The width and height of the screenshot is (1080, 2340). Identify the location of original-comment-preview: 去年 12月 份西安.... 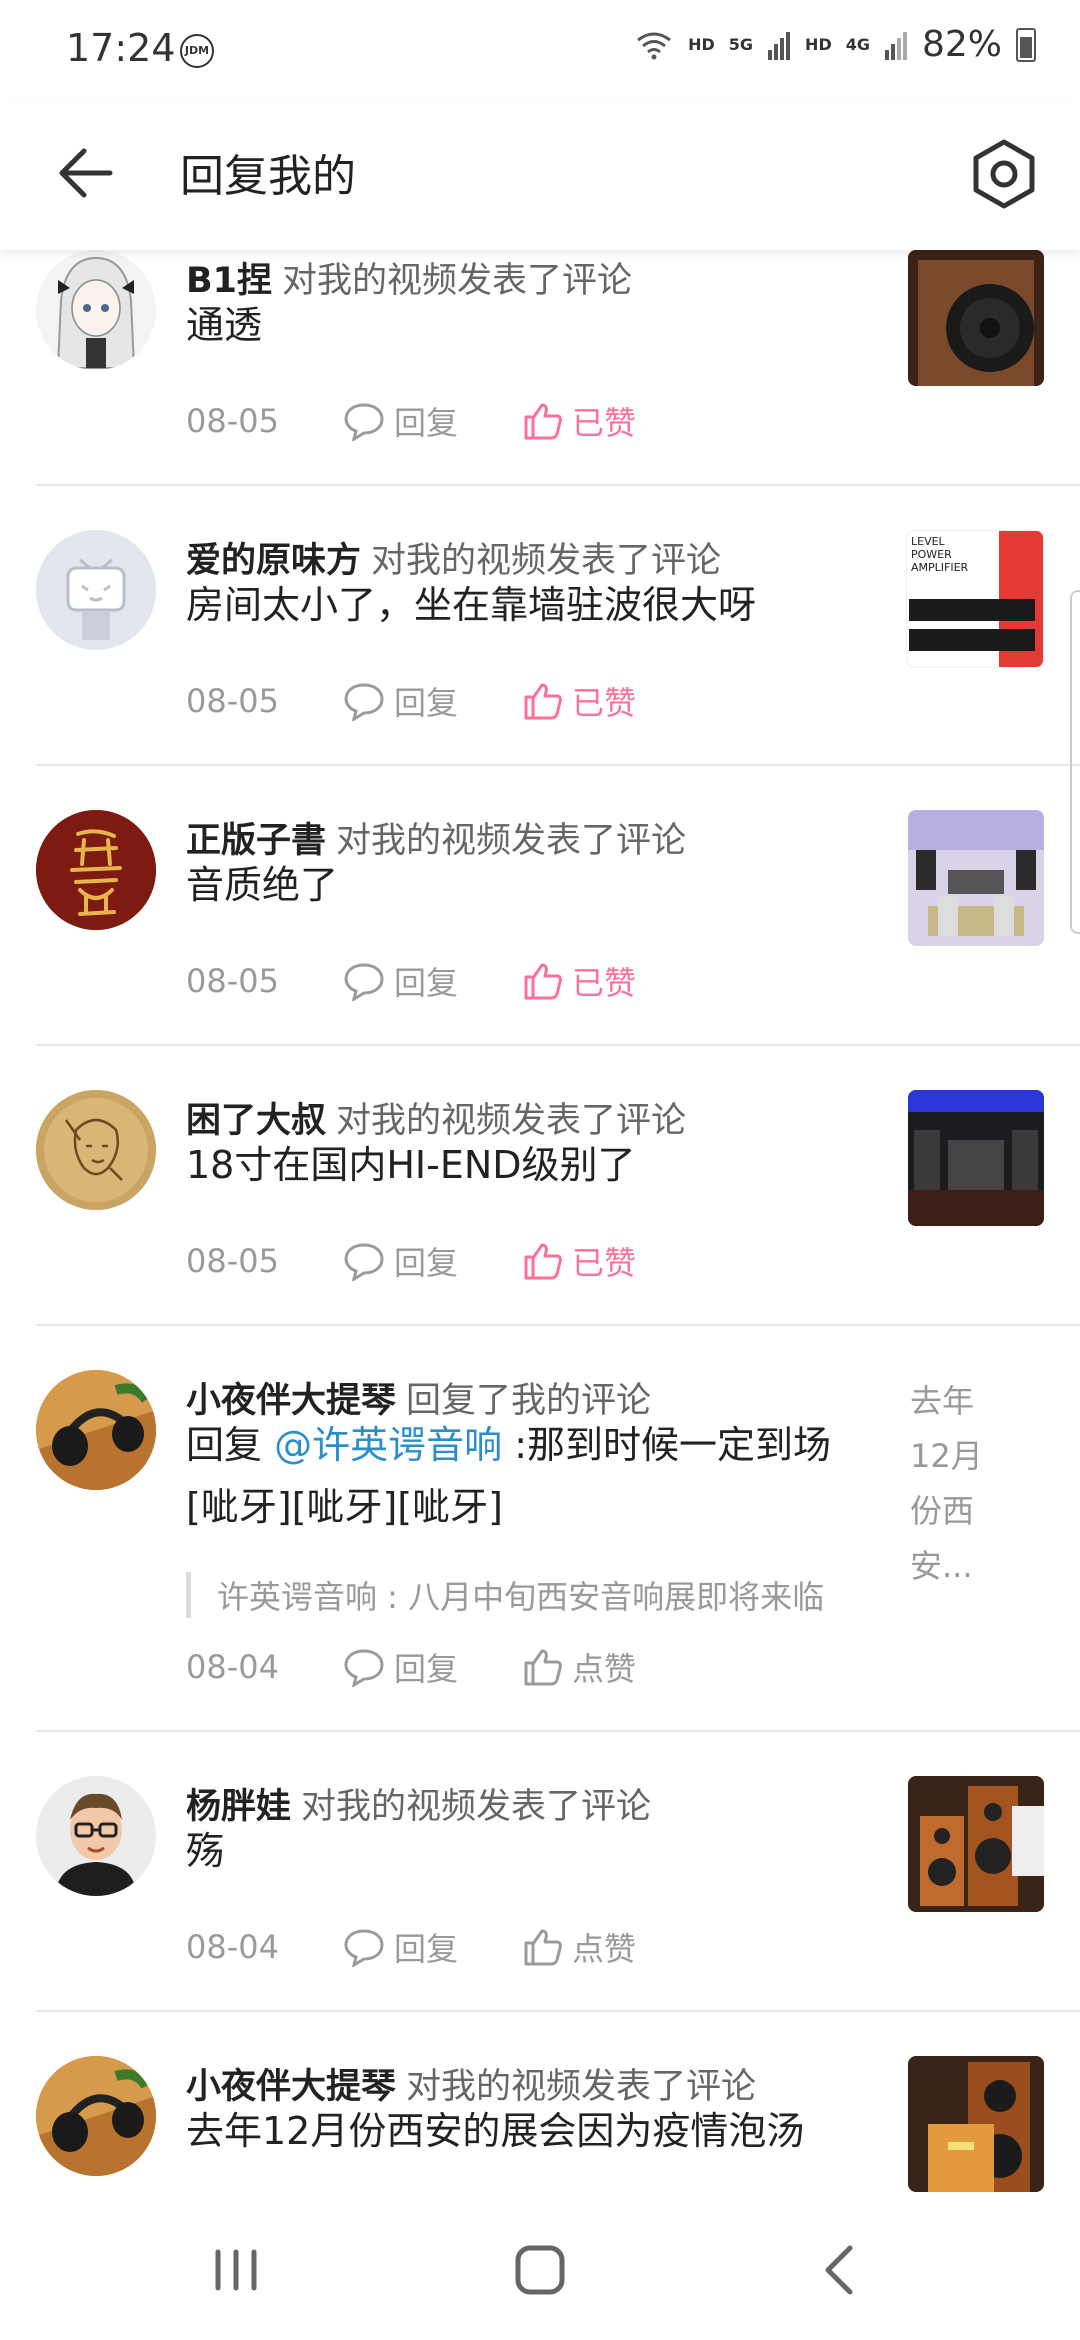
(970, 1484).